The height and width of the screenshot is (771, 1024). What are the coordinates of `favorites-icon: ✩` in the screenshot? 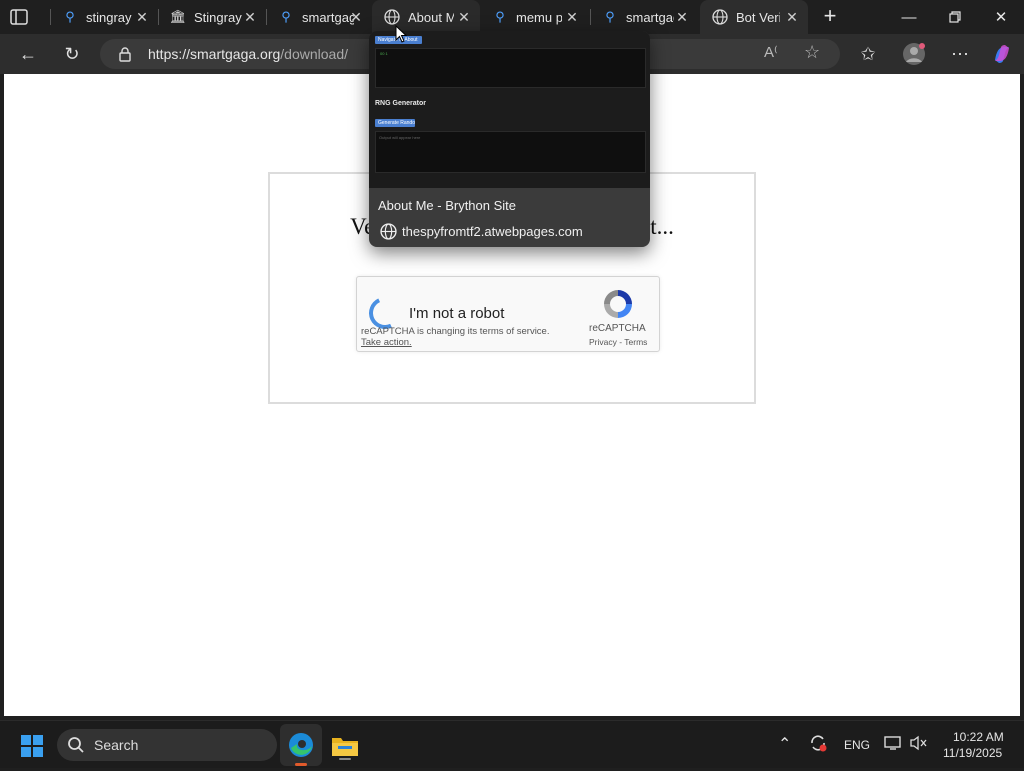 It's located at (868, 54).